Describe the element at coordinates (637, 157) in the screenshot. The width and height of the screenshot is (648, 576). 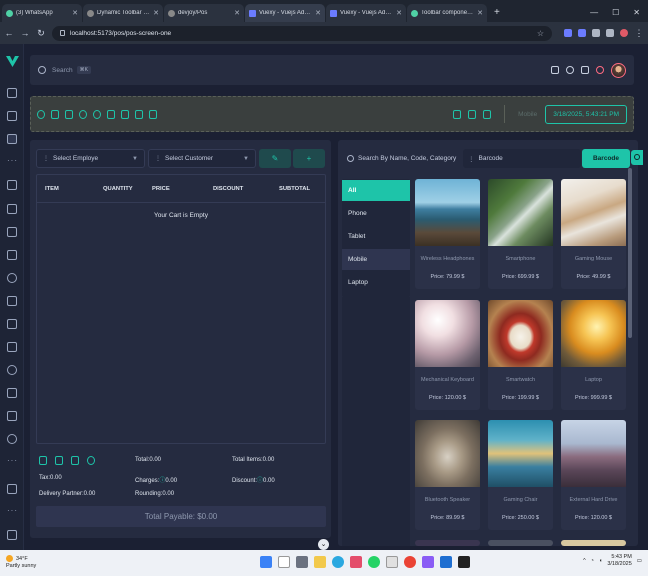
I see `customizer-button` at that location.